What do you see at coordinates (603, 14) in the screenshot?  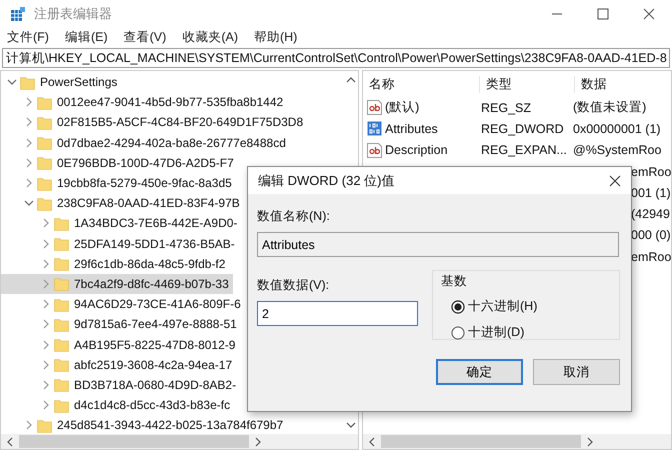 I see `maximize-icon` at bounding box center [603, 14].